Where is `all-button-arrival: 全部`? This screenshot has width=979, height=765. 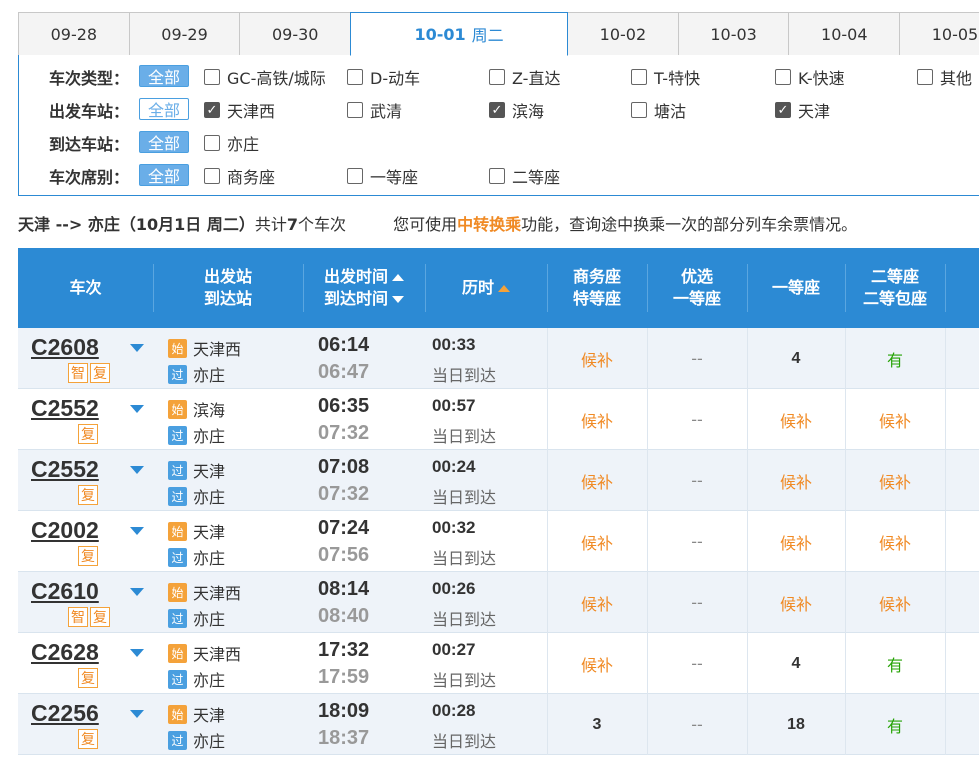
all-button-arrival: 全部 is located at coordinates (164, 142).